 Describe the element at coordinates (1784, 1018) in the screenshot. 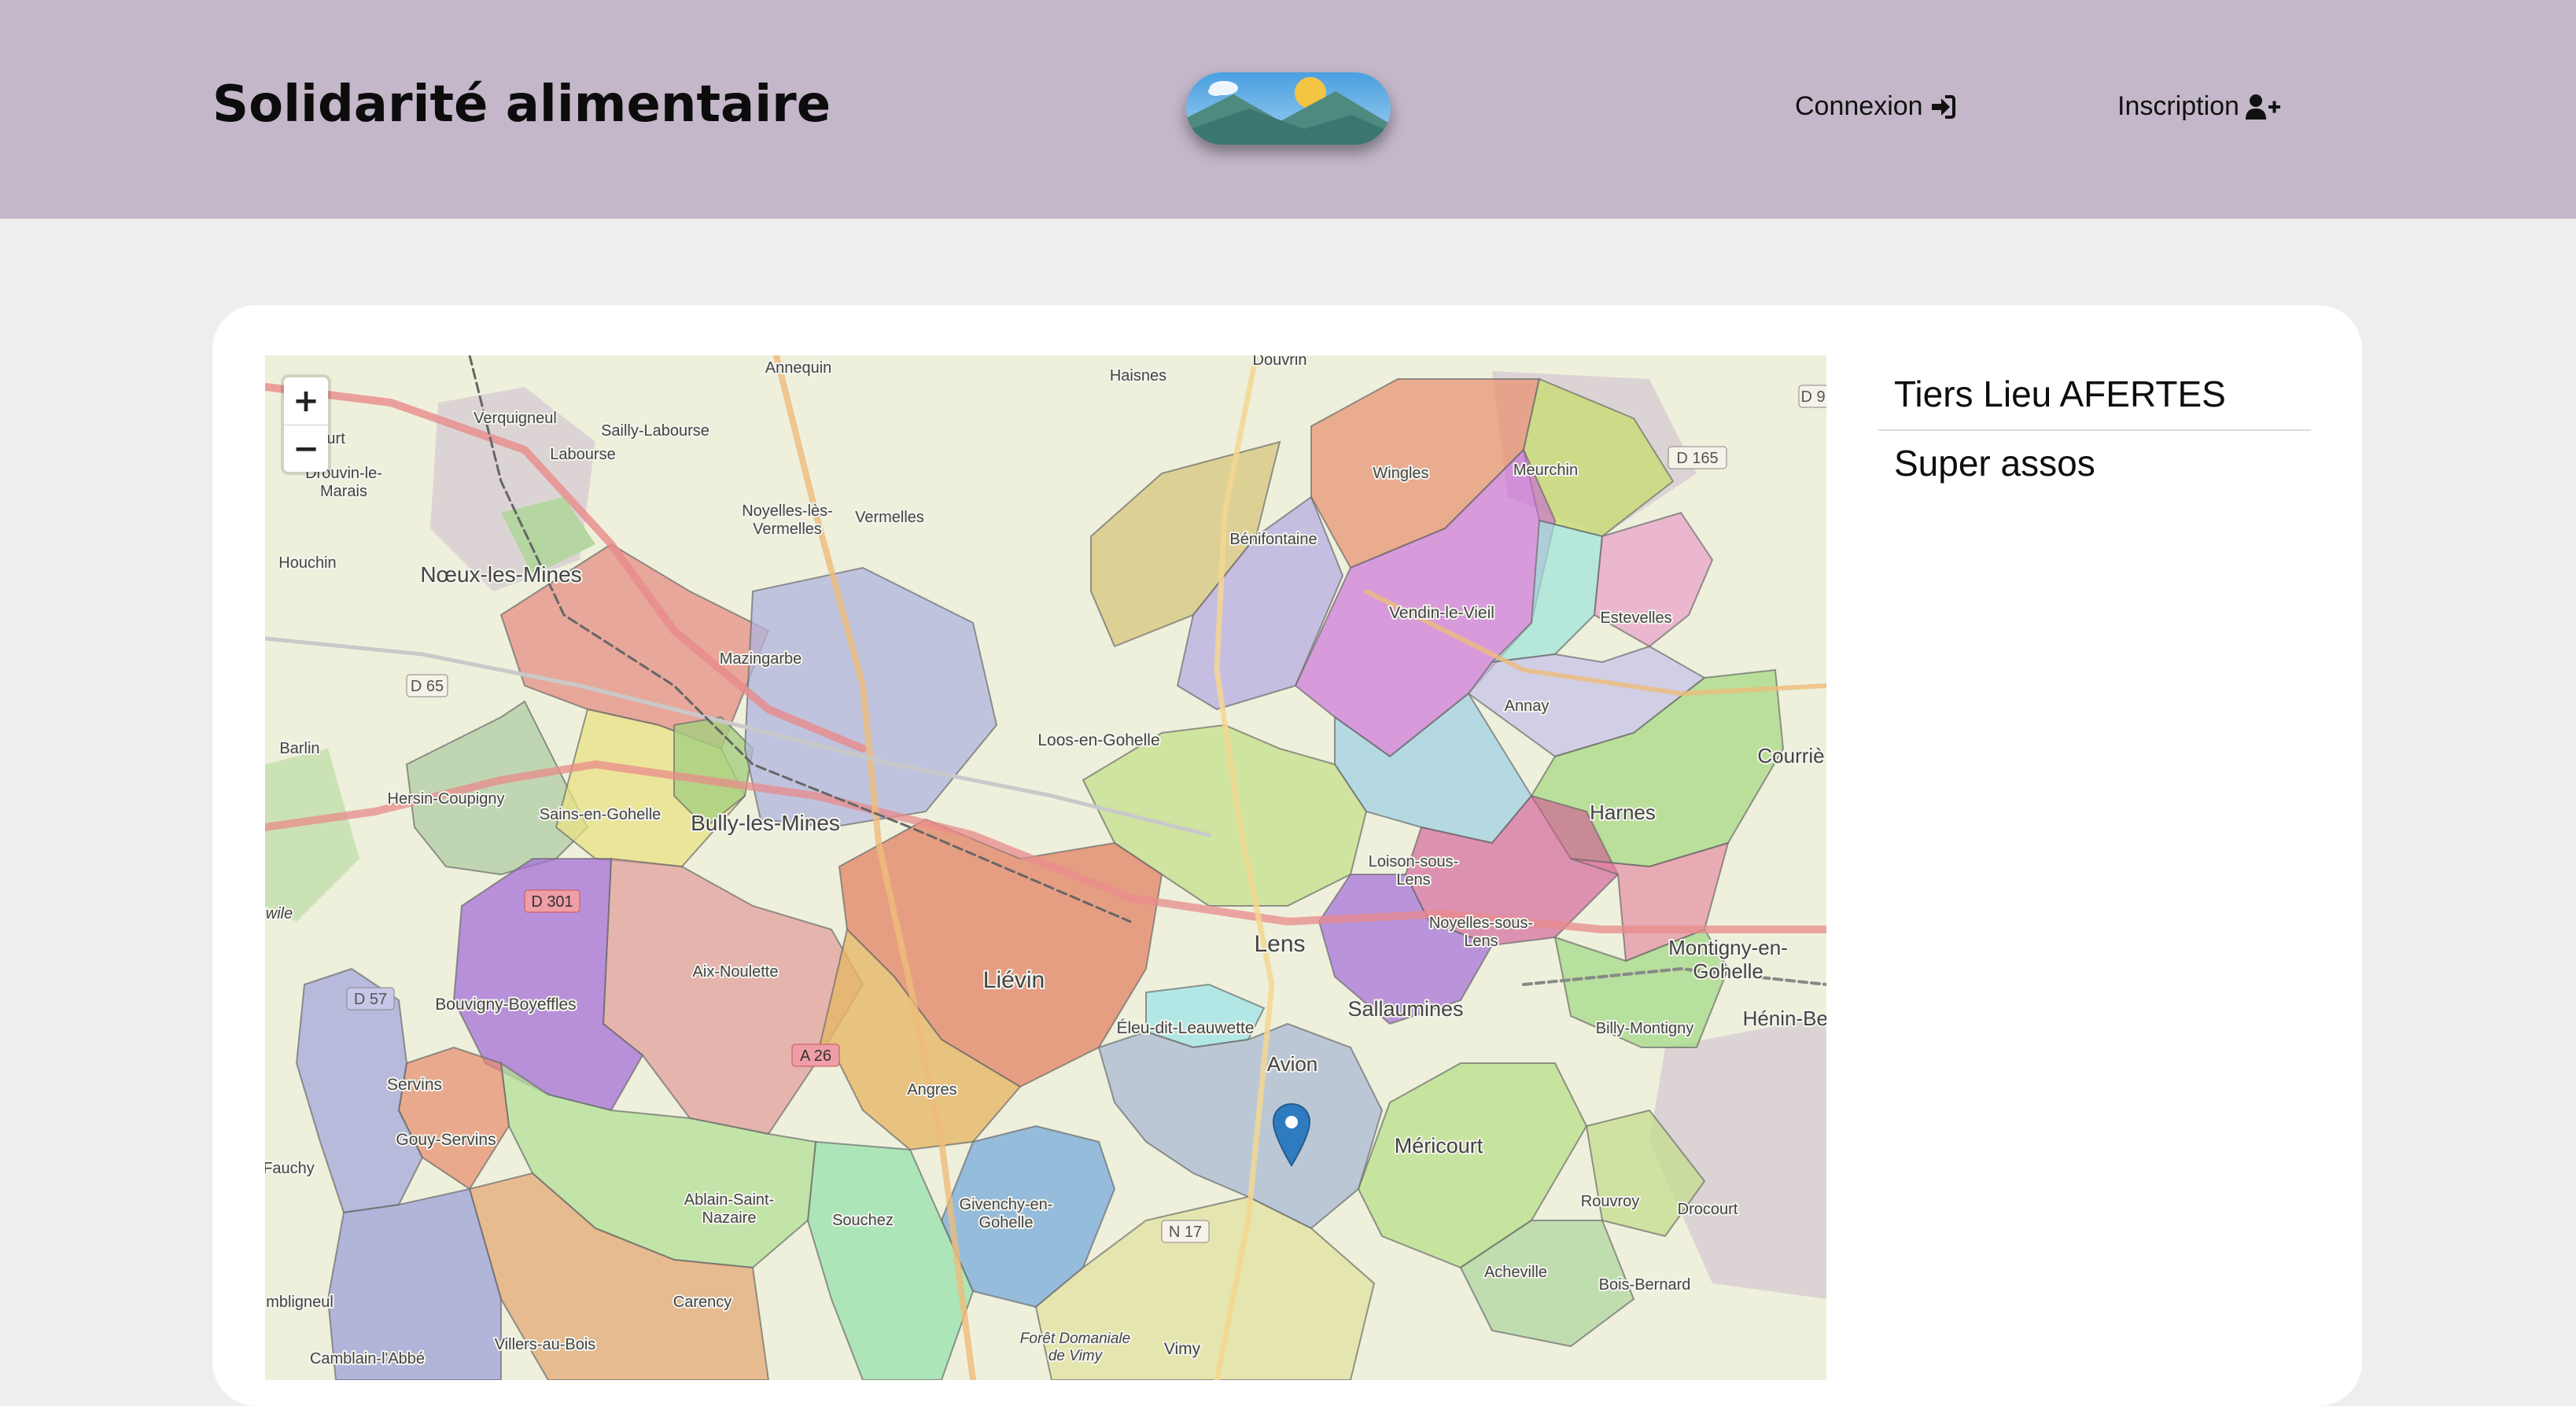

I see `place-label: Hénin-Bea` at that location.